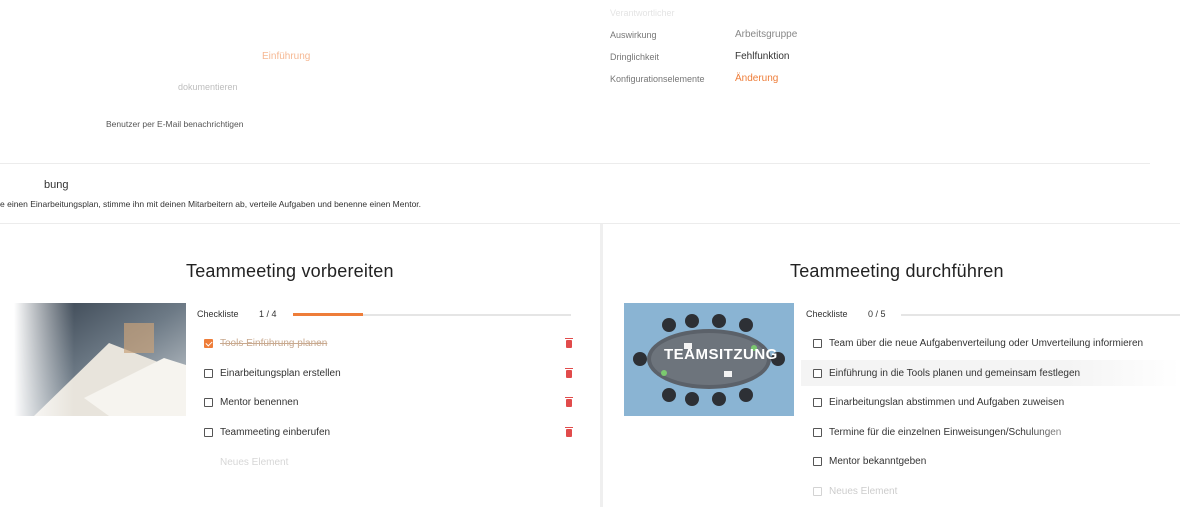 This screenshot has height=507, width=1180. What do you see at coordinates (275, 432) in the screenshot?
I see `checklist-item-label: Teammeeting einberufen` at bounding box center [275, 432].